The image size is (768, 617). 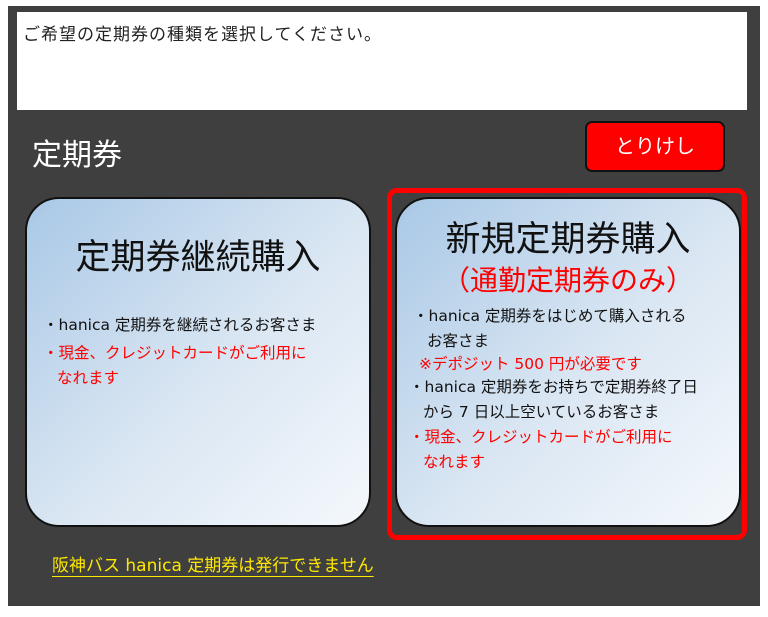 What do you see at coordinates (553, 387) in the screenshot?
I see `new-lapsed-line-1: ・hanica 定期券をお持ちで定期券終了日` at bounding box center [553, 387].